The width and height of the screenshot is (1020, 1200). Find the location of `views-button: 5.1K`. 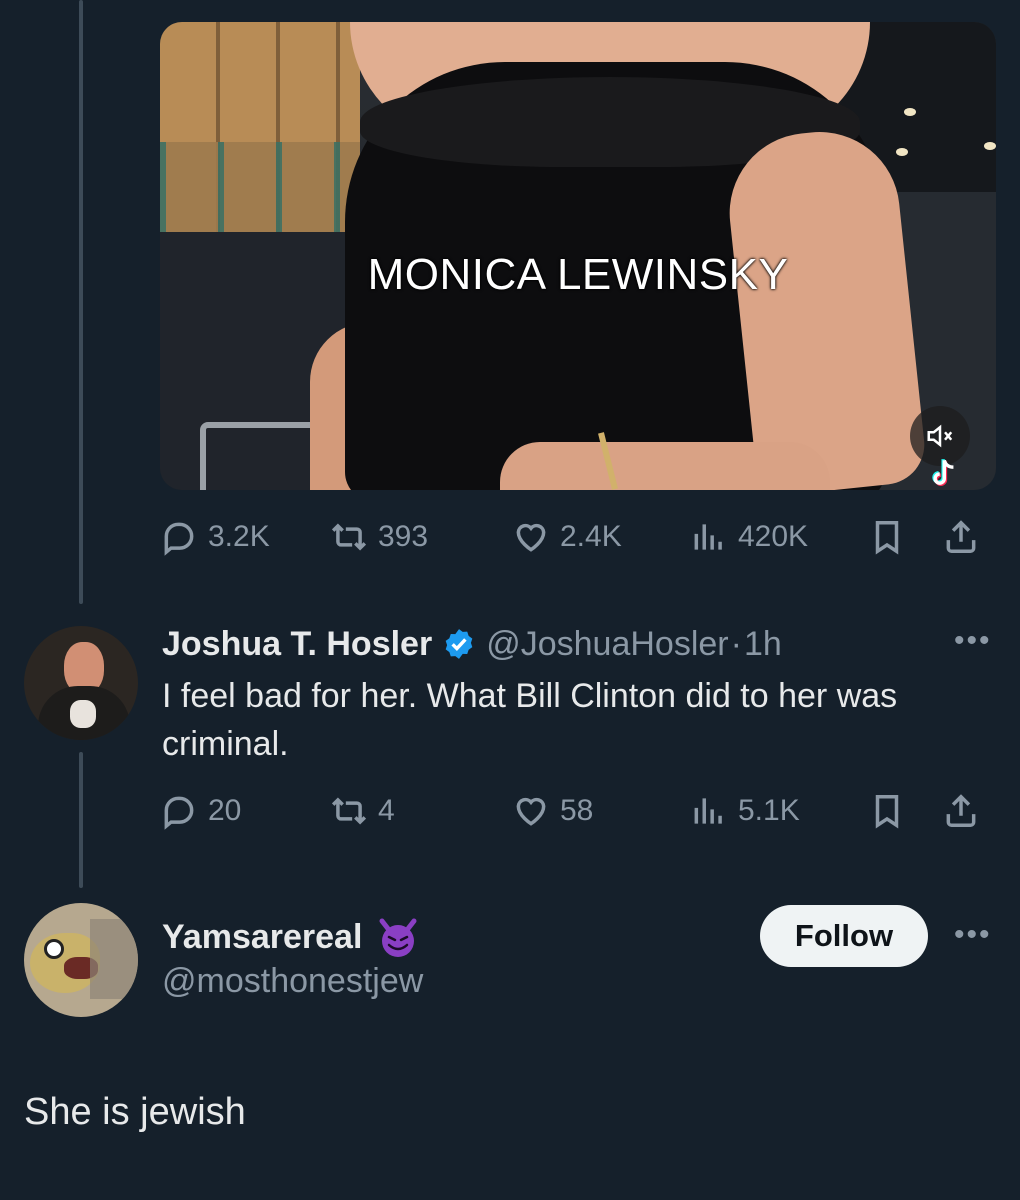

views-button: 5.1K is located at coordinates (745, 811).